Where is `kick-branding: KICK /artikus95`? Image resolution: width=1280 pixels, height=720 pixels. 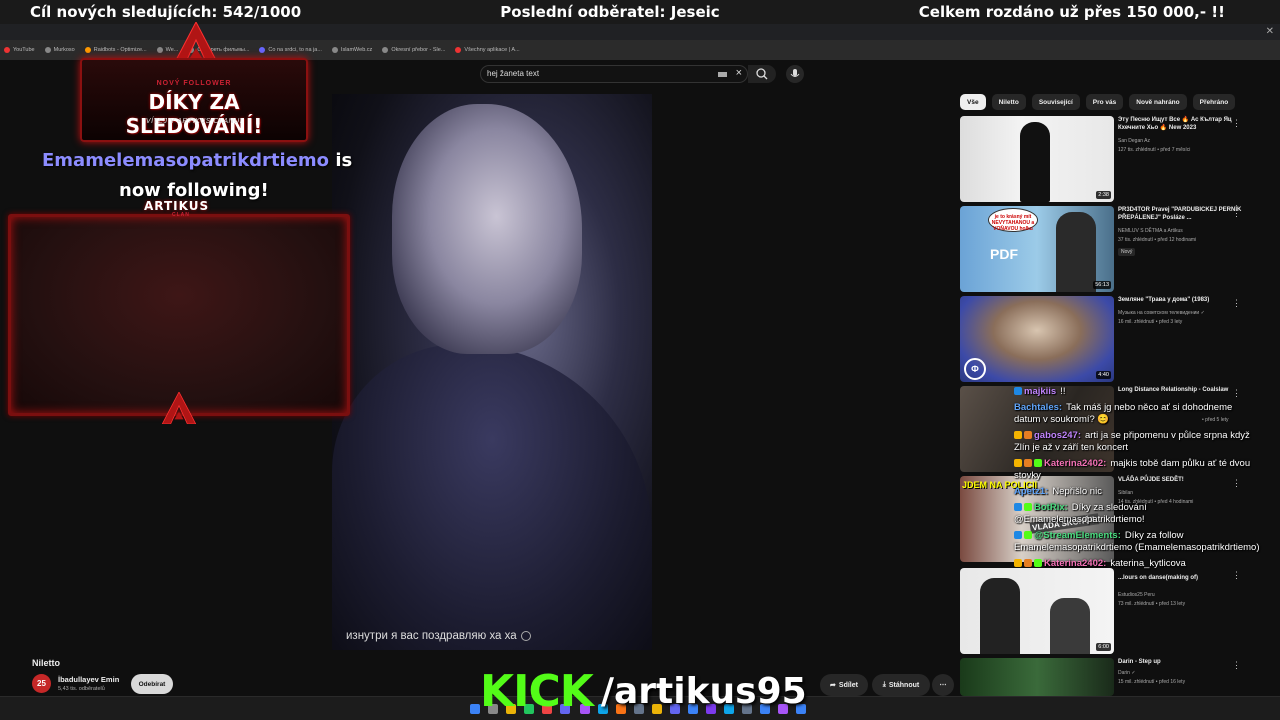 kick-branding: KICK /artikus95 is located at coordinates (643, 692).